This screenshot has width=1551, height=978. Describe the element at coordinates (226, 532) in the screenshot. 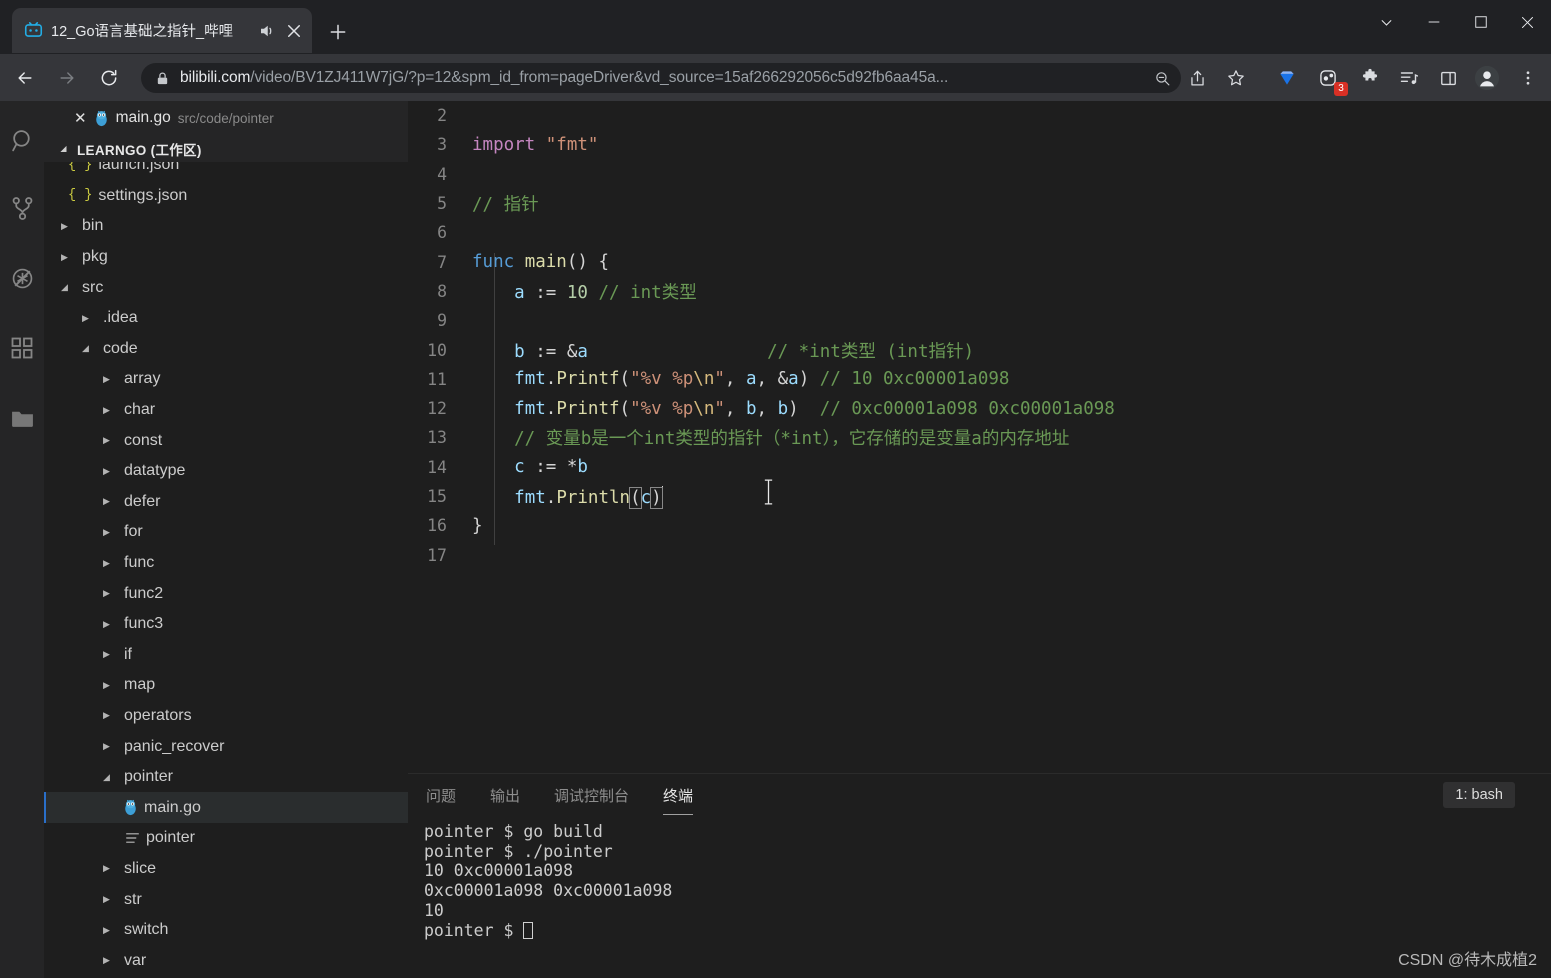

I see `file-tree-item: ▶ for` at that location.